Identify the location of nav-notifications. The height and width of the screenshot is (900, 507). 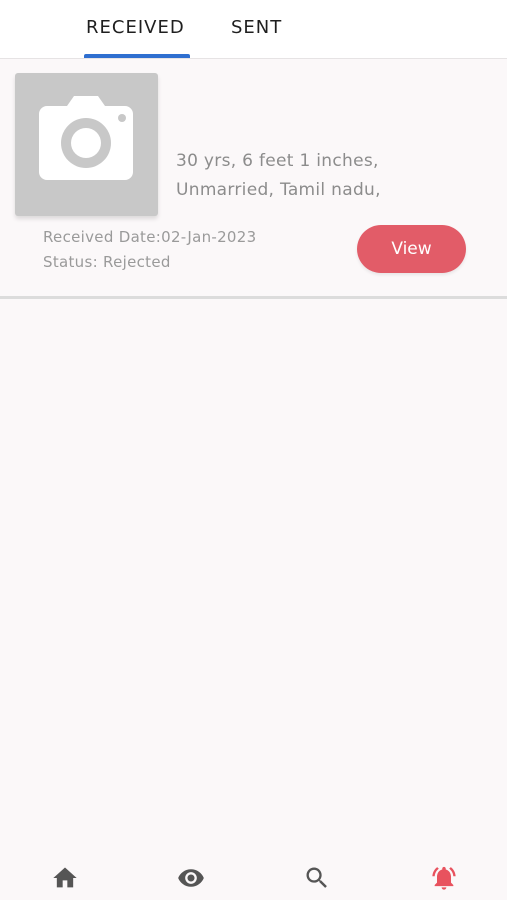
(444, 878).